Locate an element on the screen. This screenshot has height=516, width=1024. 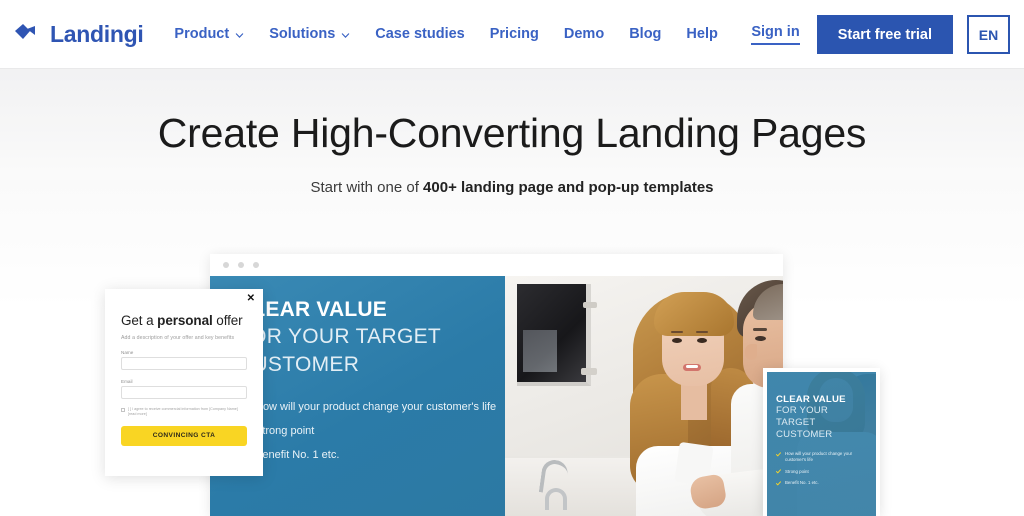
nav-label: Help is located at coordinates (702, 34).